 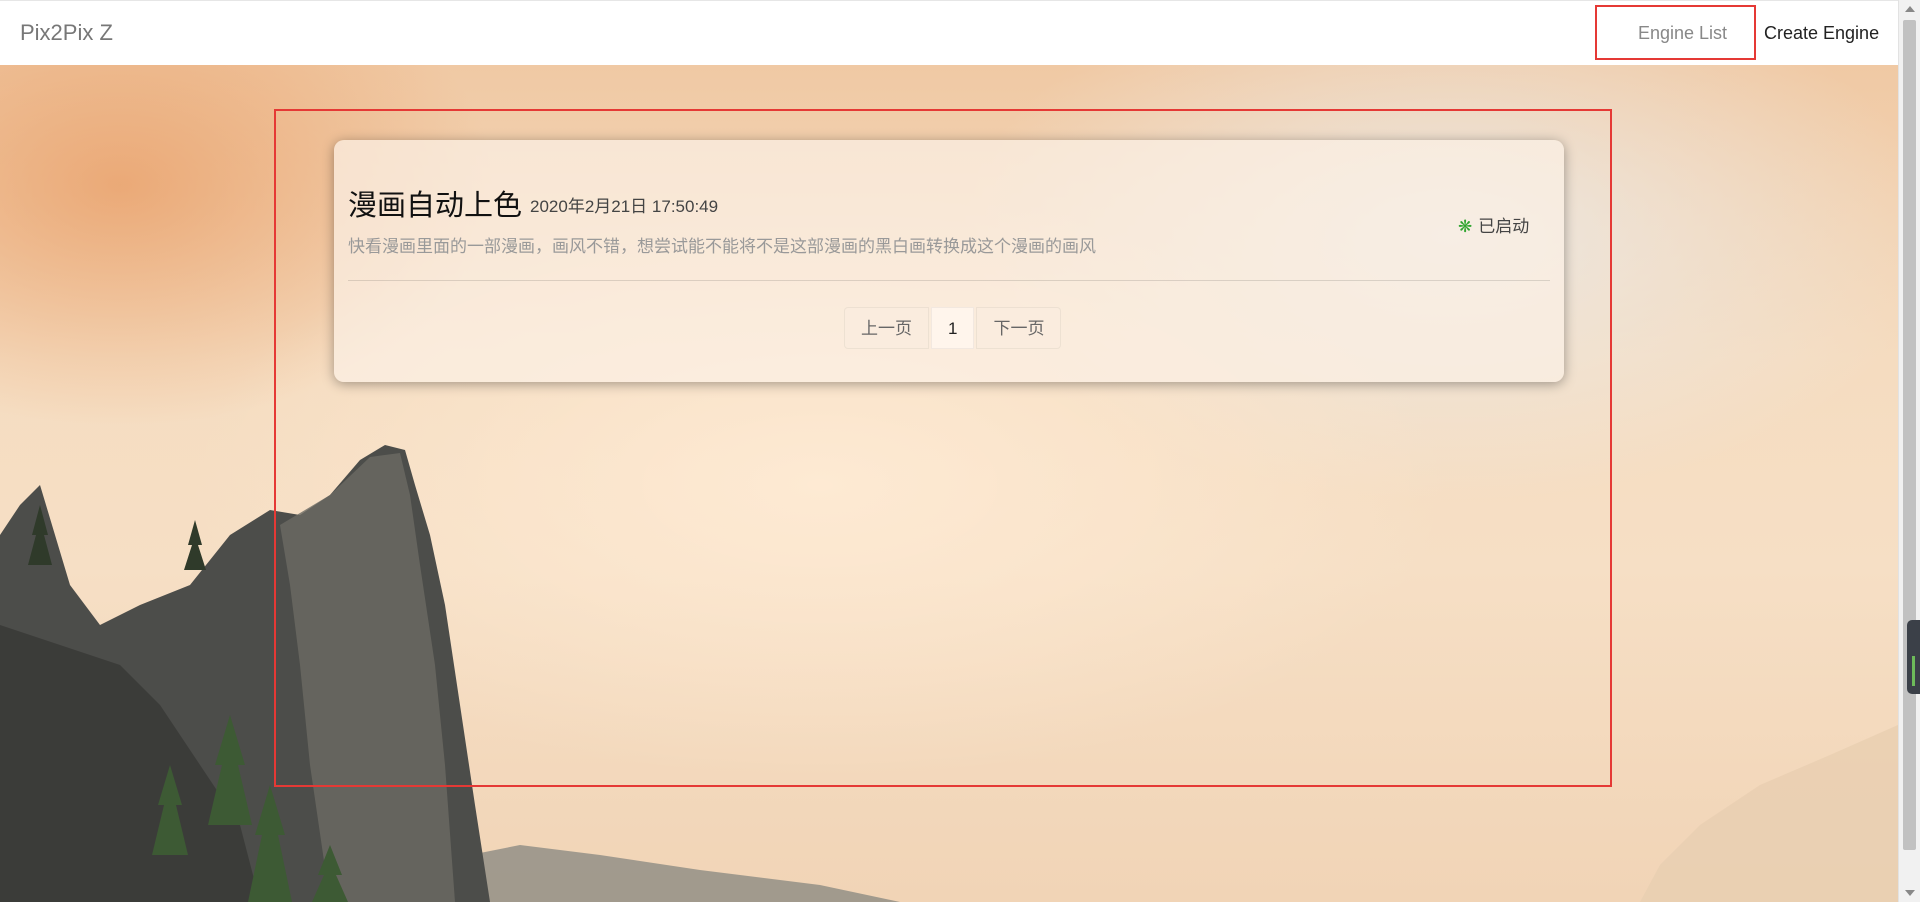 I want to click on engine-date: 2020年2月21日 17:50:49, so click(x=624, y=206).